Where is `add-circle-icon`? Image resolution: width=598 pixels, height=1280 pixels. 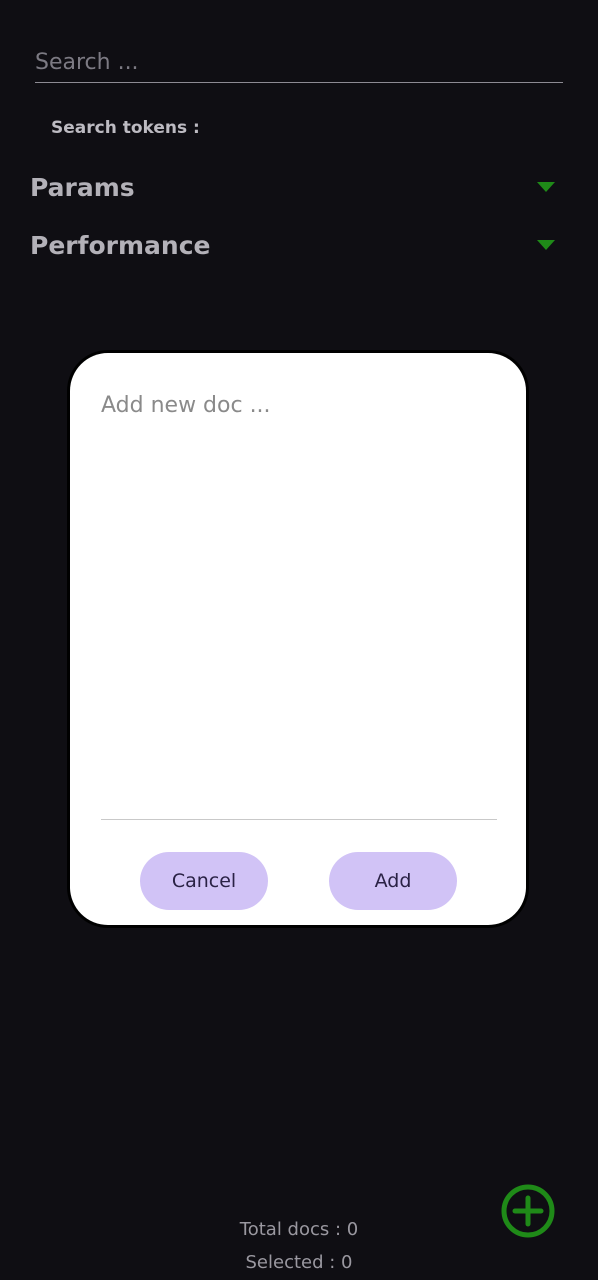
add-circle-icon is located at coordinates (528, 1211).